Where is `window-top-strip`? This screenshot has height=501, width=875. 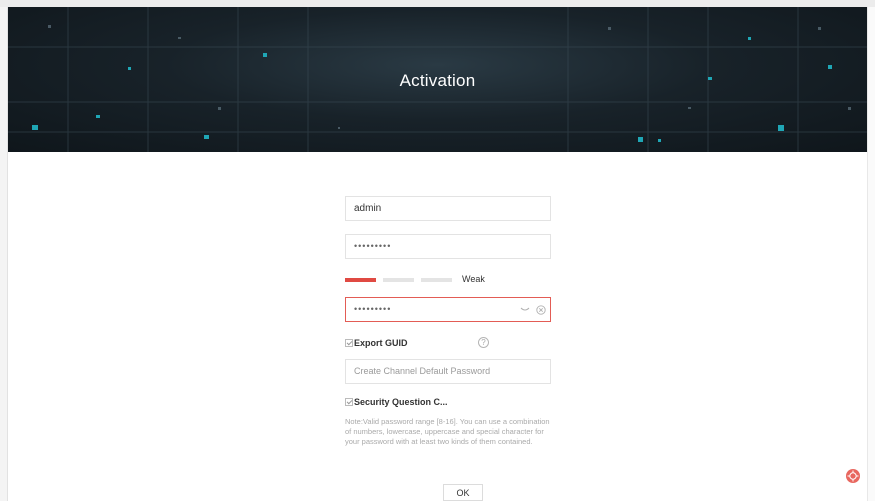 window-top-strip is located at coordinates (437, 3).